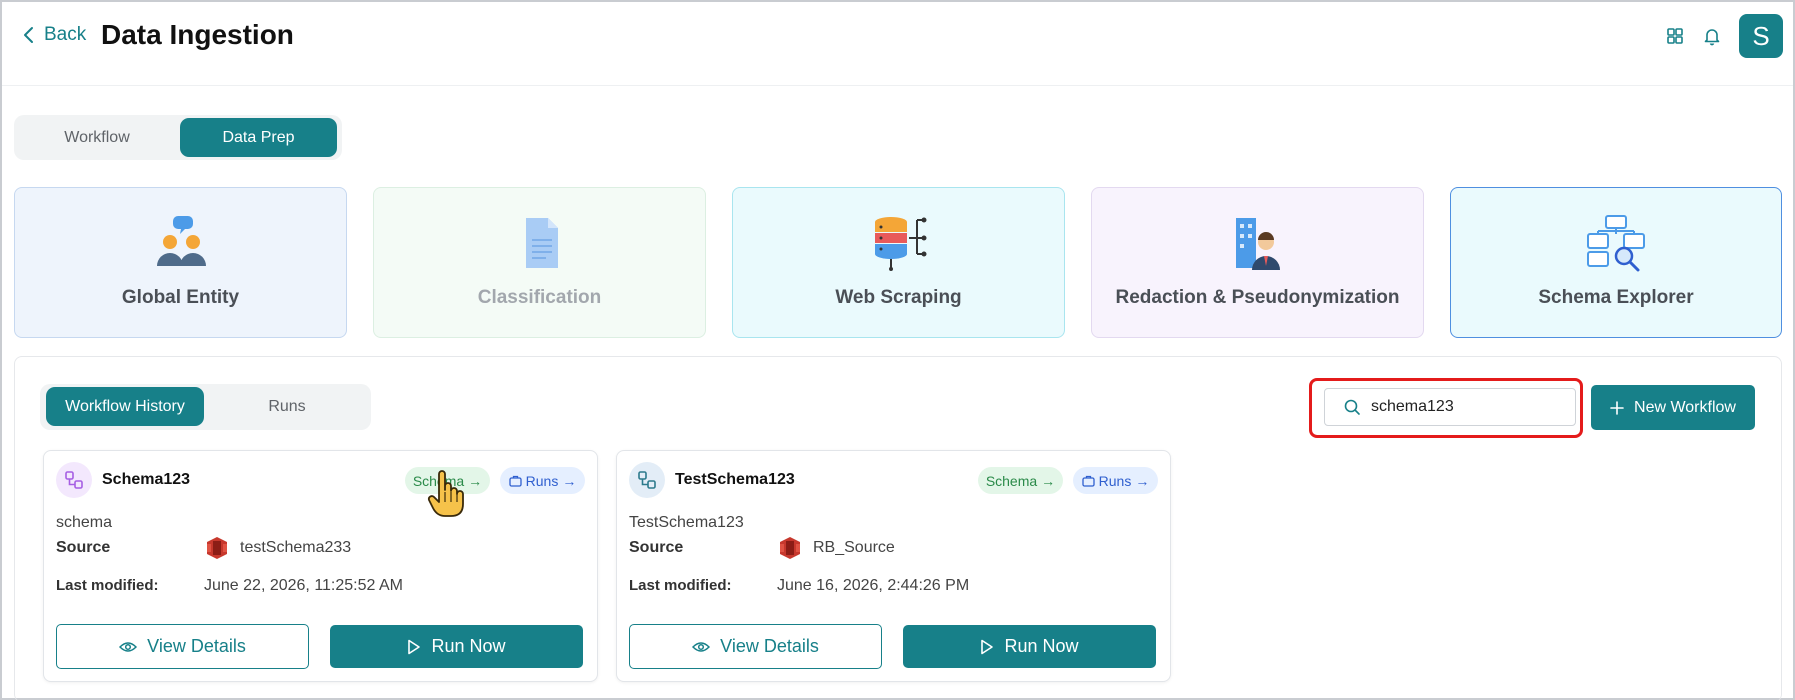 Image resolution: width=1795 pixels, height=700 pixels. Describe the element at coordinates (84, 522) in the screenshot. I see `workflow-type: schema` at that location.